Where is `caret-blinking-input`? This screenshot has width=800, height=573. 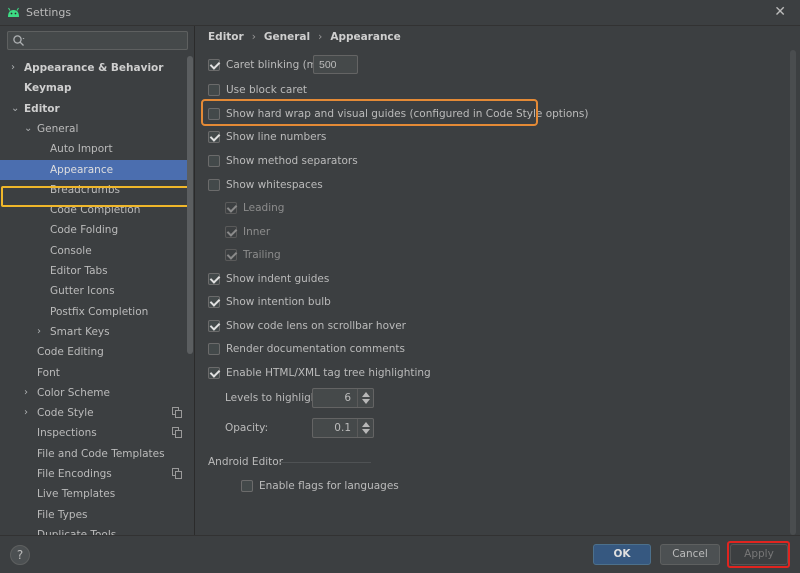
caret-blinking-input is located at coordinates (335, 64).